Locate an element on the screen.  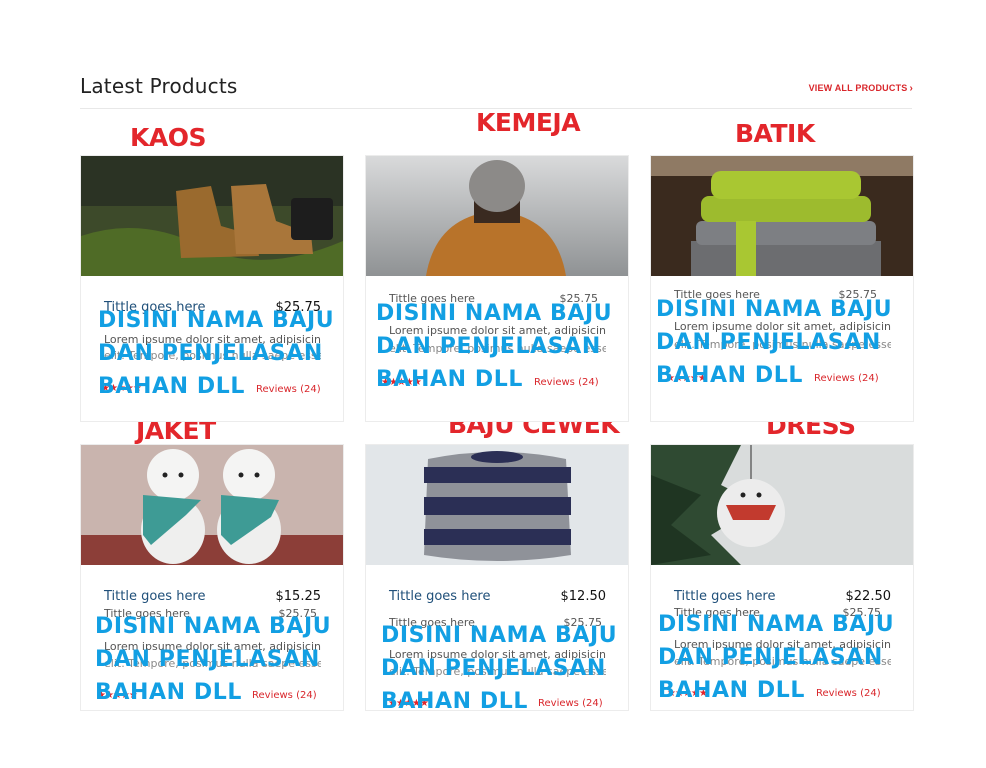
chevron-right-icon: › is located at coordinates (911, 88).